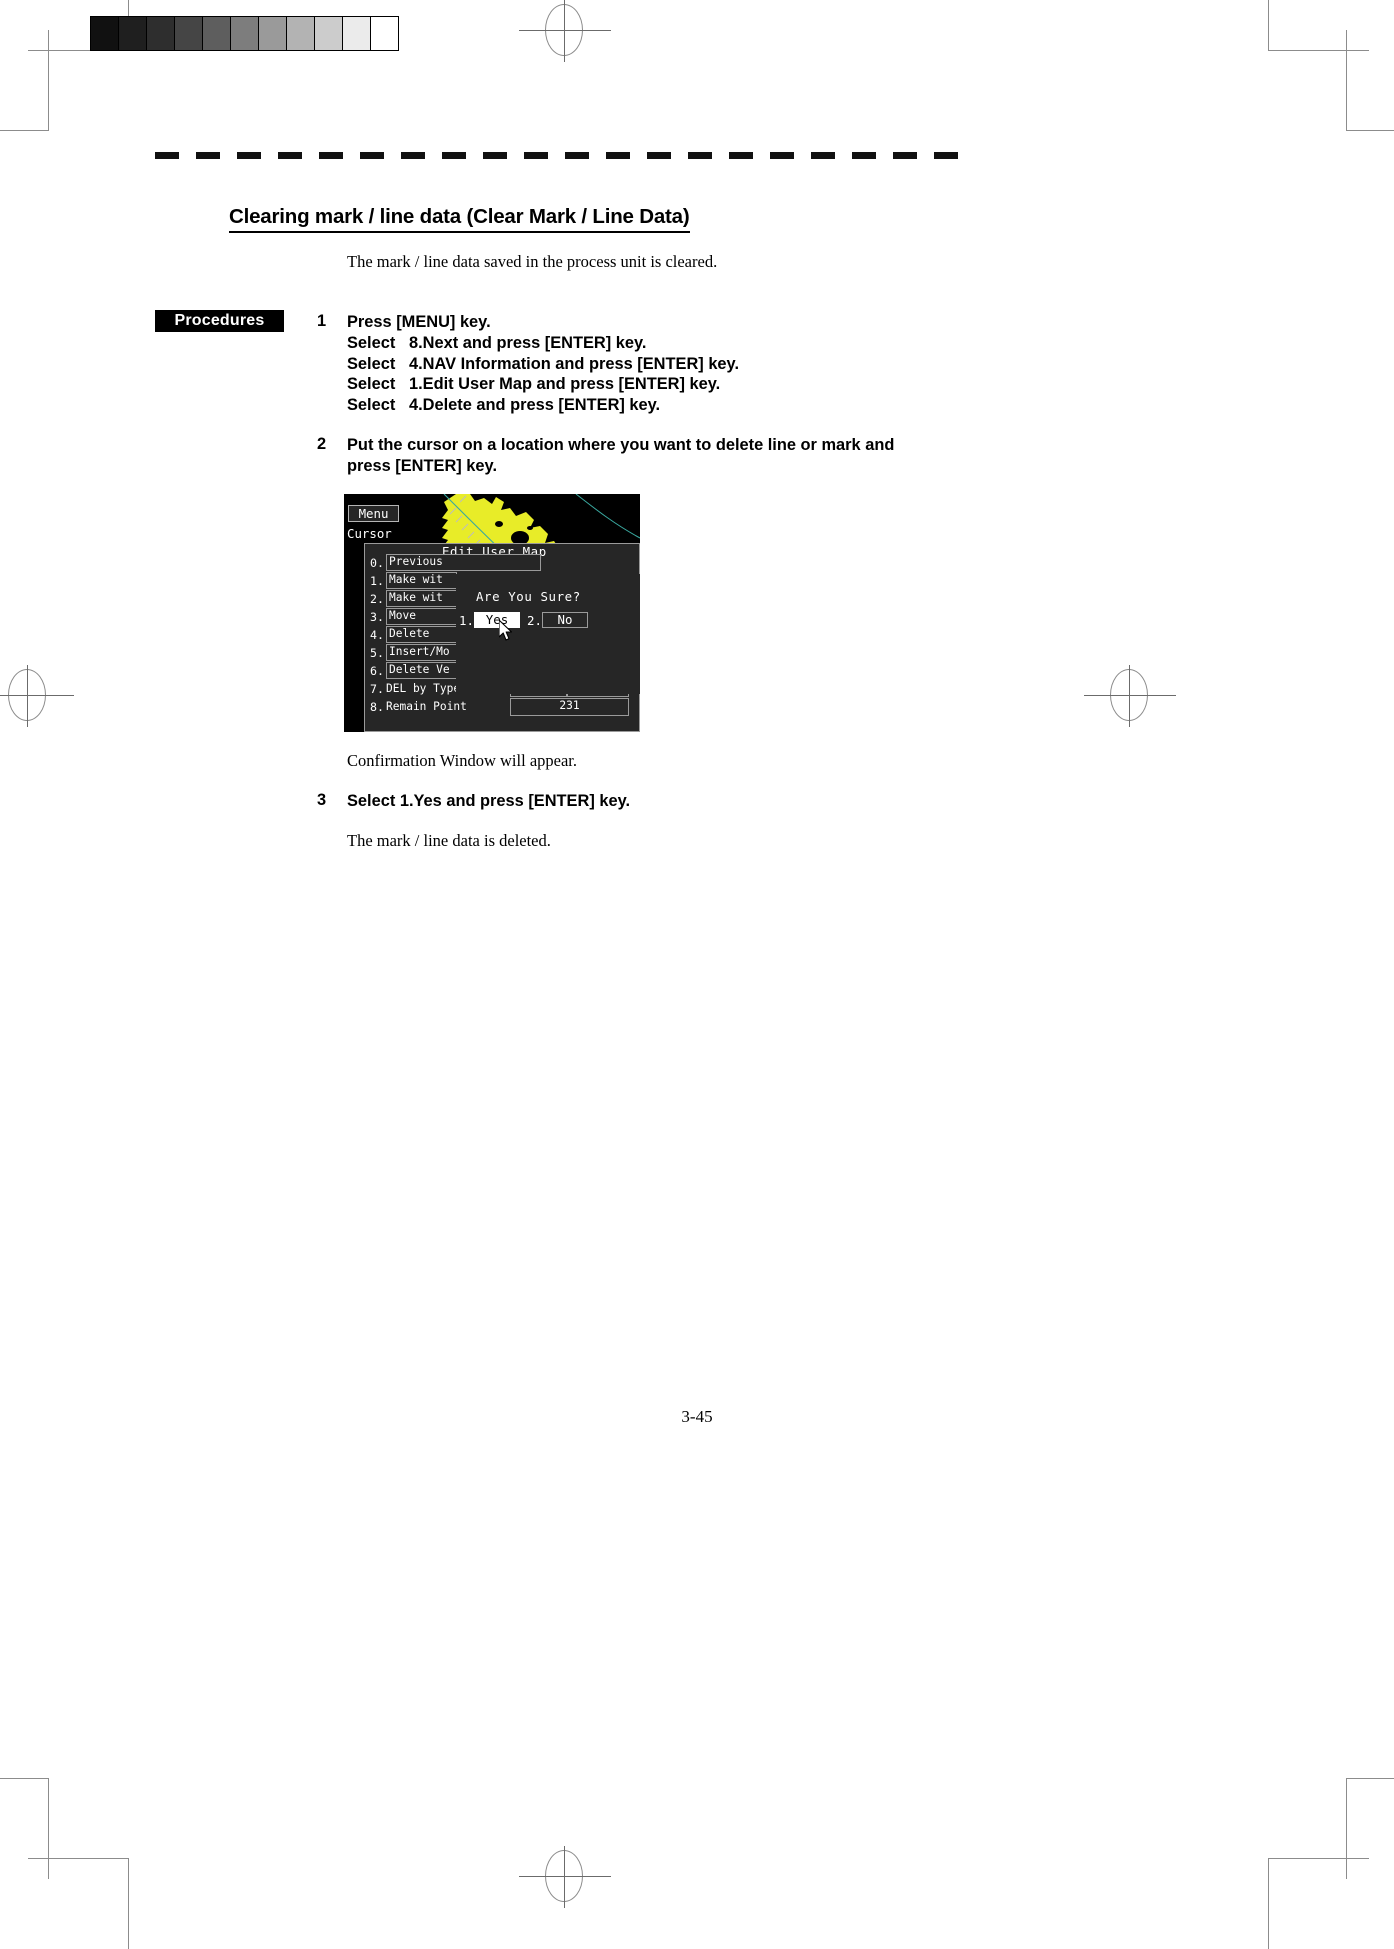 This screenshot has height=1949, width=1394. I want to click on grayscale-calibration-strip, so click(244, 33).